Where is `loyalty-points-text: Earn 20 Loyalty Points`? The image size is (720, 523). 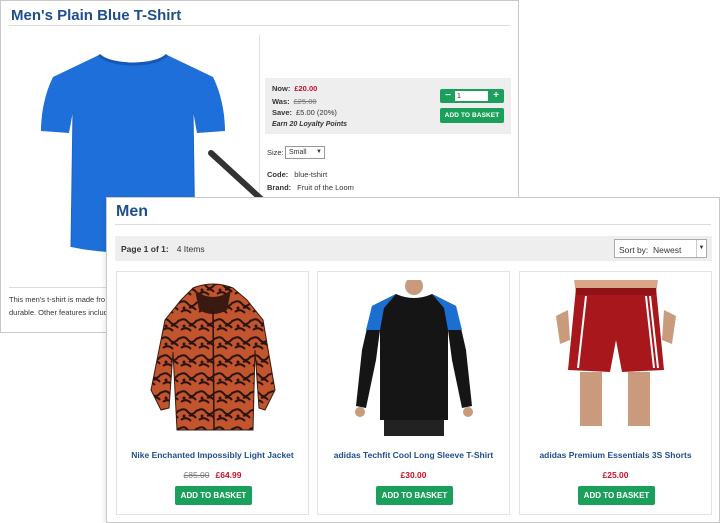 loyalty-points-text: Earn 20 Loyalty Points is located at coordinates (310, 124).